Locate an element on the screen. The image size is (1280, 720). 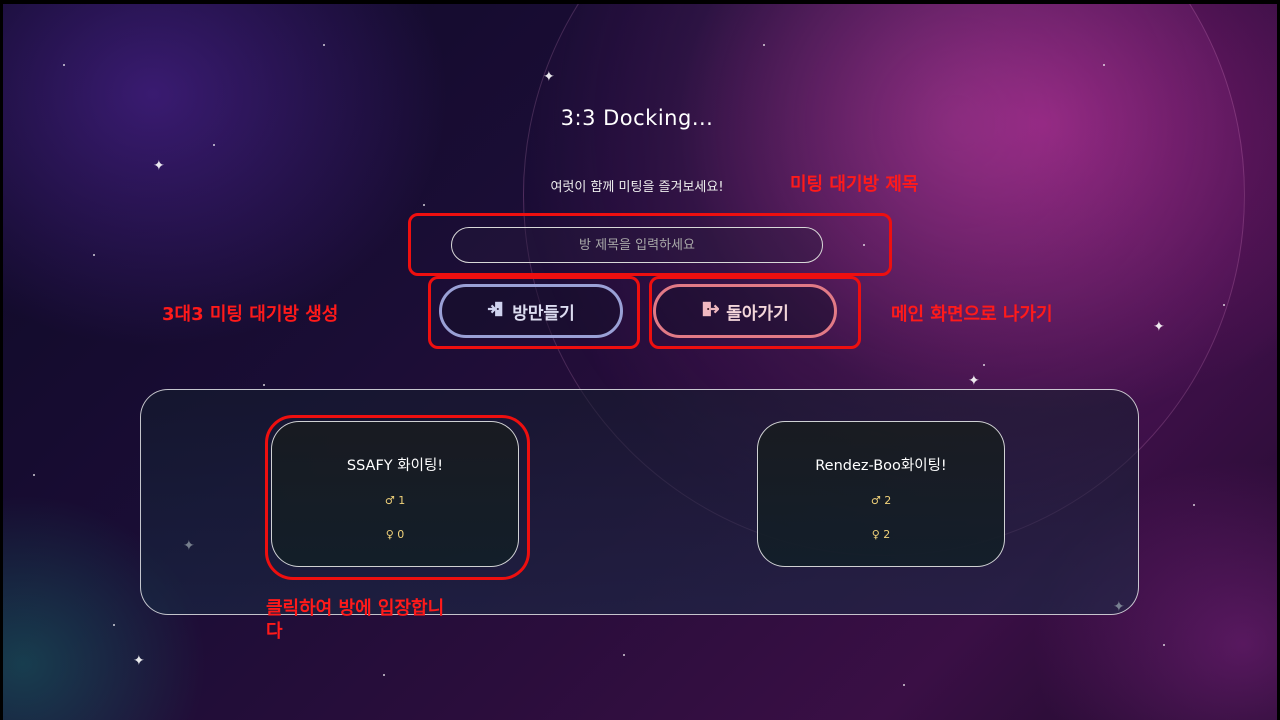
annotation-create-room: 3대3 미팅 대기방 생성 is located at coordinates (250, 314).